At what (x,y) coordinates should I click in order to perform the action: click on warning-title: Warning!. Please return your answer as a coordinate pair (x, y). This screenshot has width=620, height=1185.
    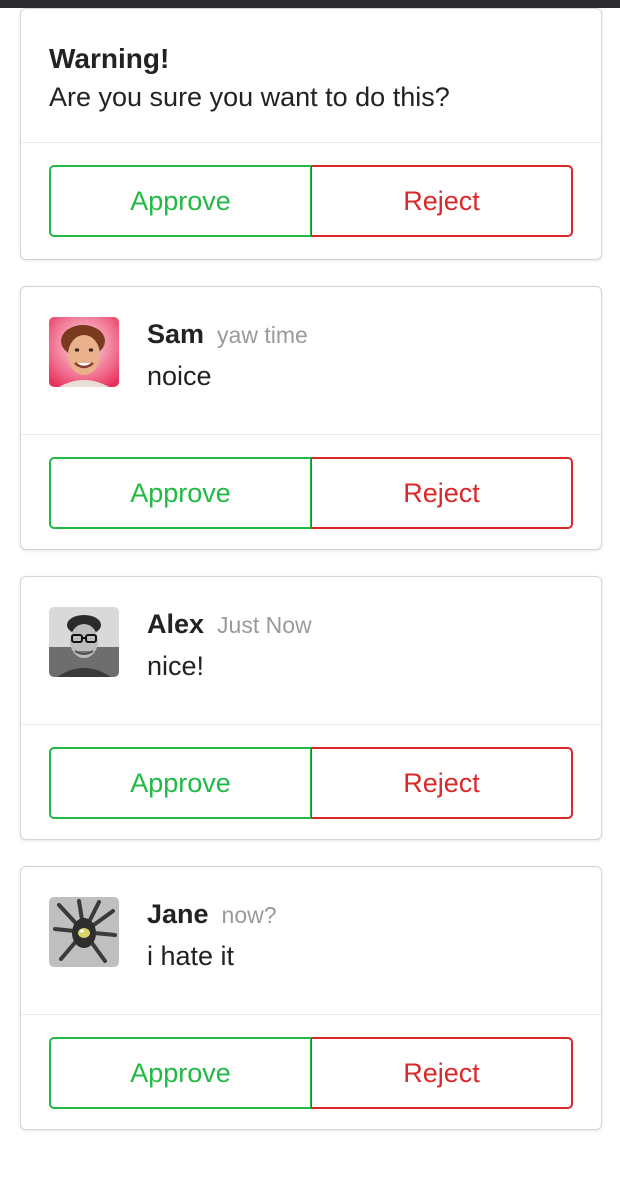
    Looking at the image, I should click on (109, 58).